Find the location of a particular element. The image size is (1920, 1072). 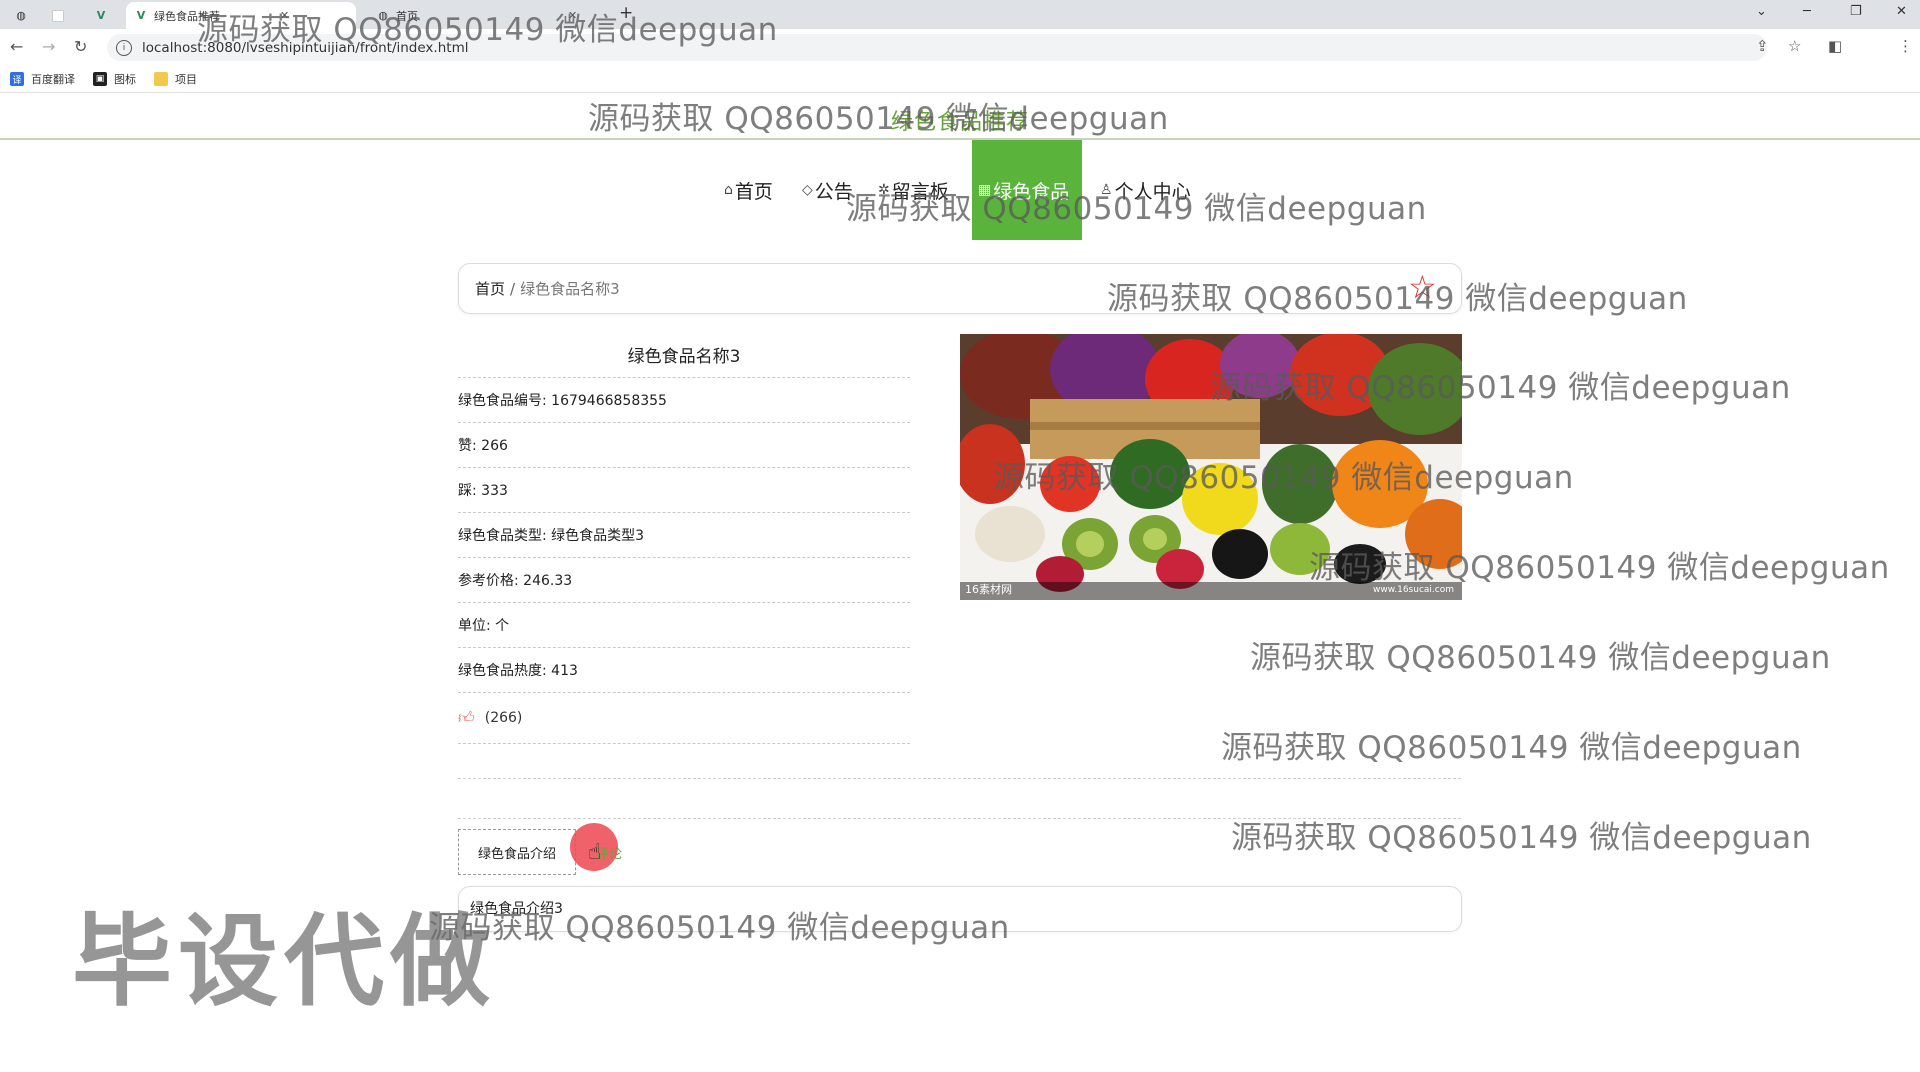

folder-icon is located at coordinates (161, 79).